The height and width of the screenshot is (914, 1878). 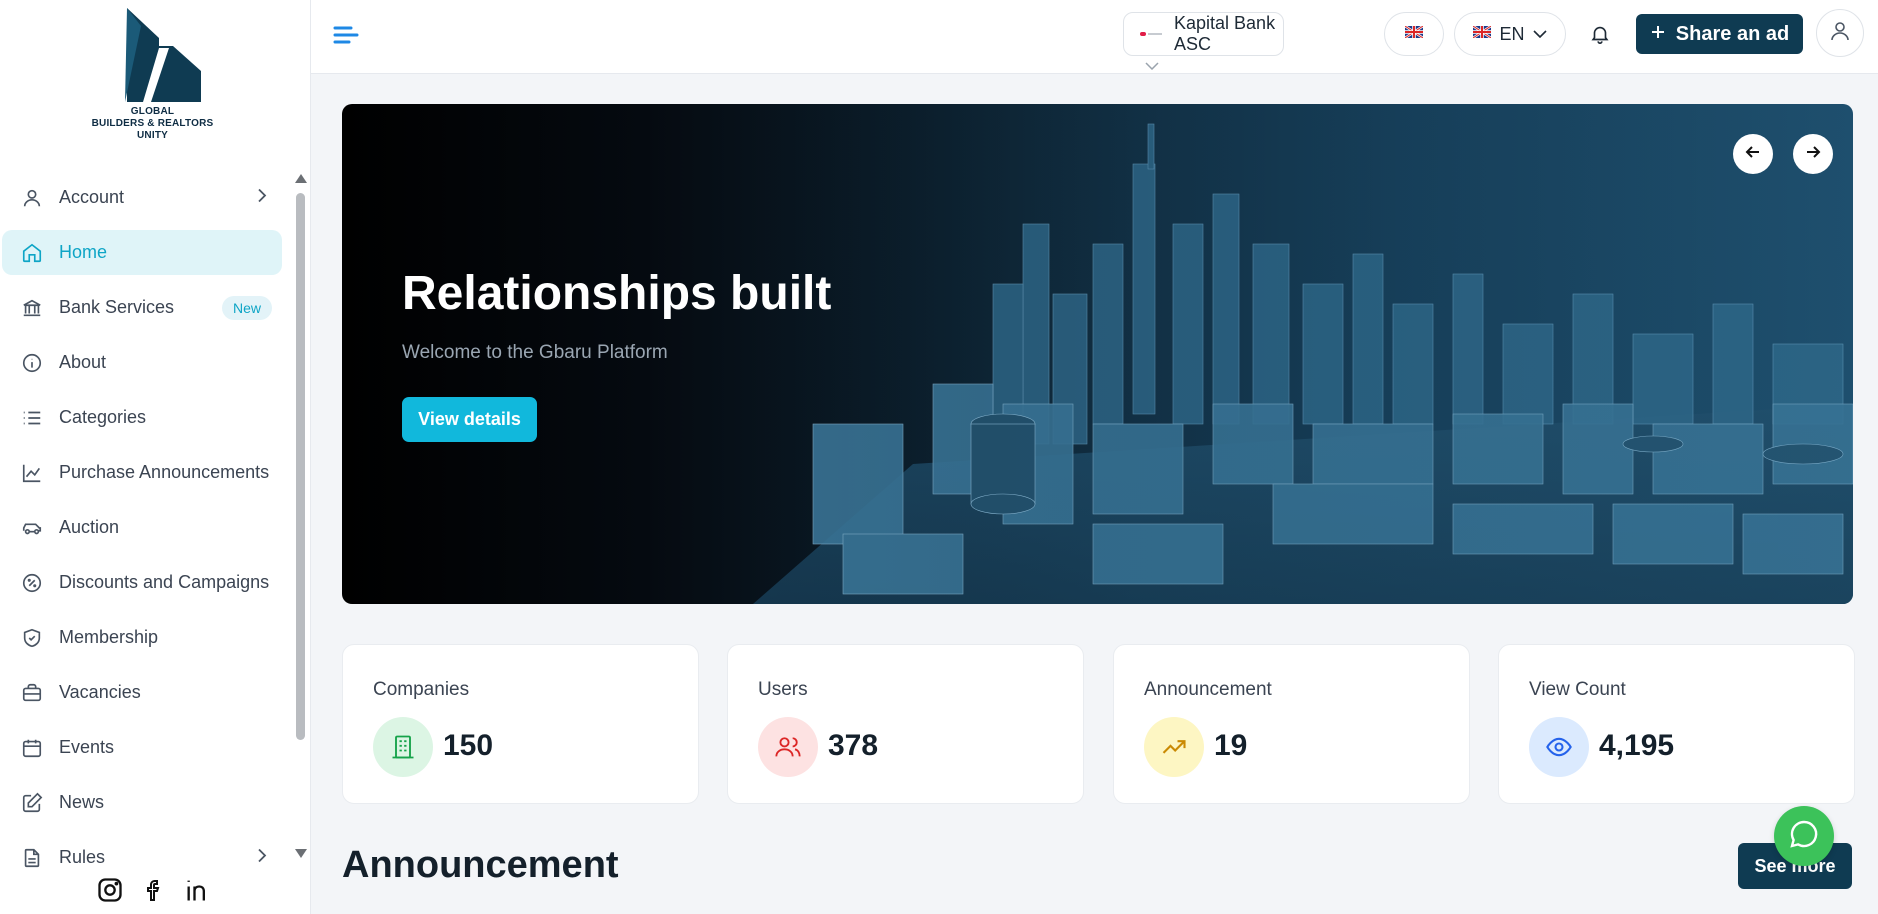 I want to click on carousel-prev-button, so click(x=1753, y=154).